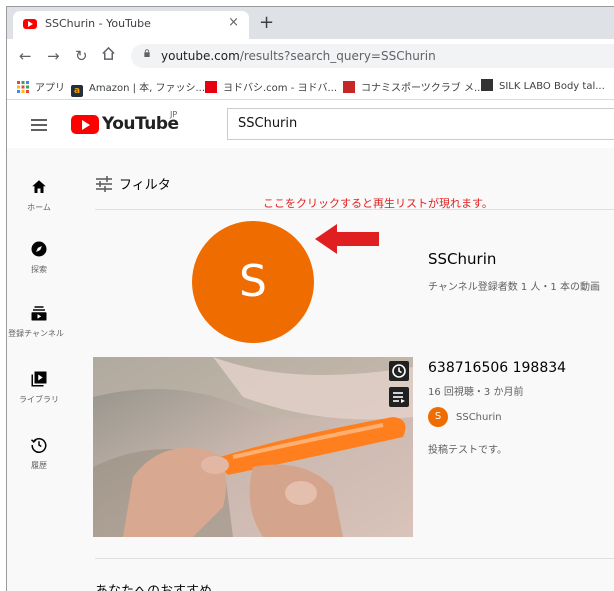 The width and height of the screenshot is (614, 591). What do you see at coordinates (514, 287) in the screenshot?
I see `channel-meta: チャンネル登録者数 1 人・1 本の動画` at bounding box center [514, 287].